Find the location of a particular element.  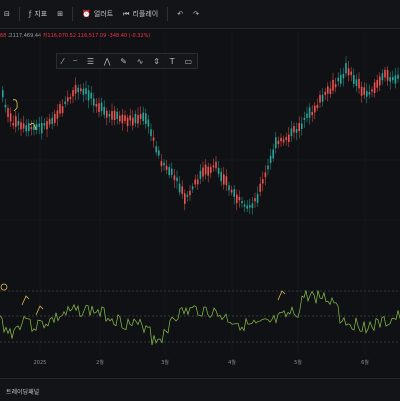

measure-icon: ⇕ is located at coordinates (156, 61).